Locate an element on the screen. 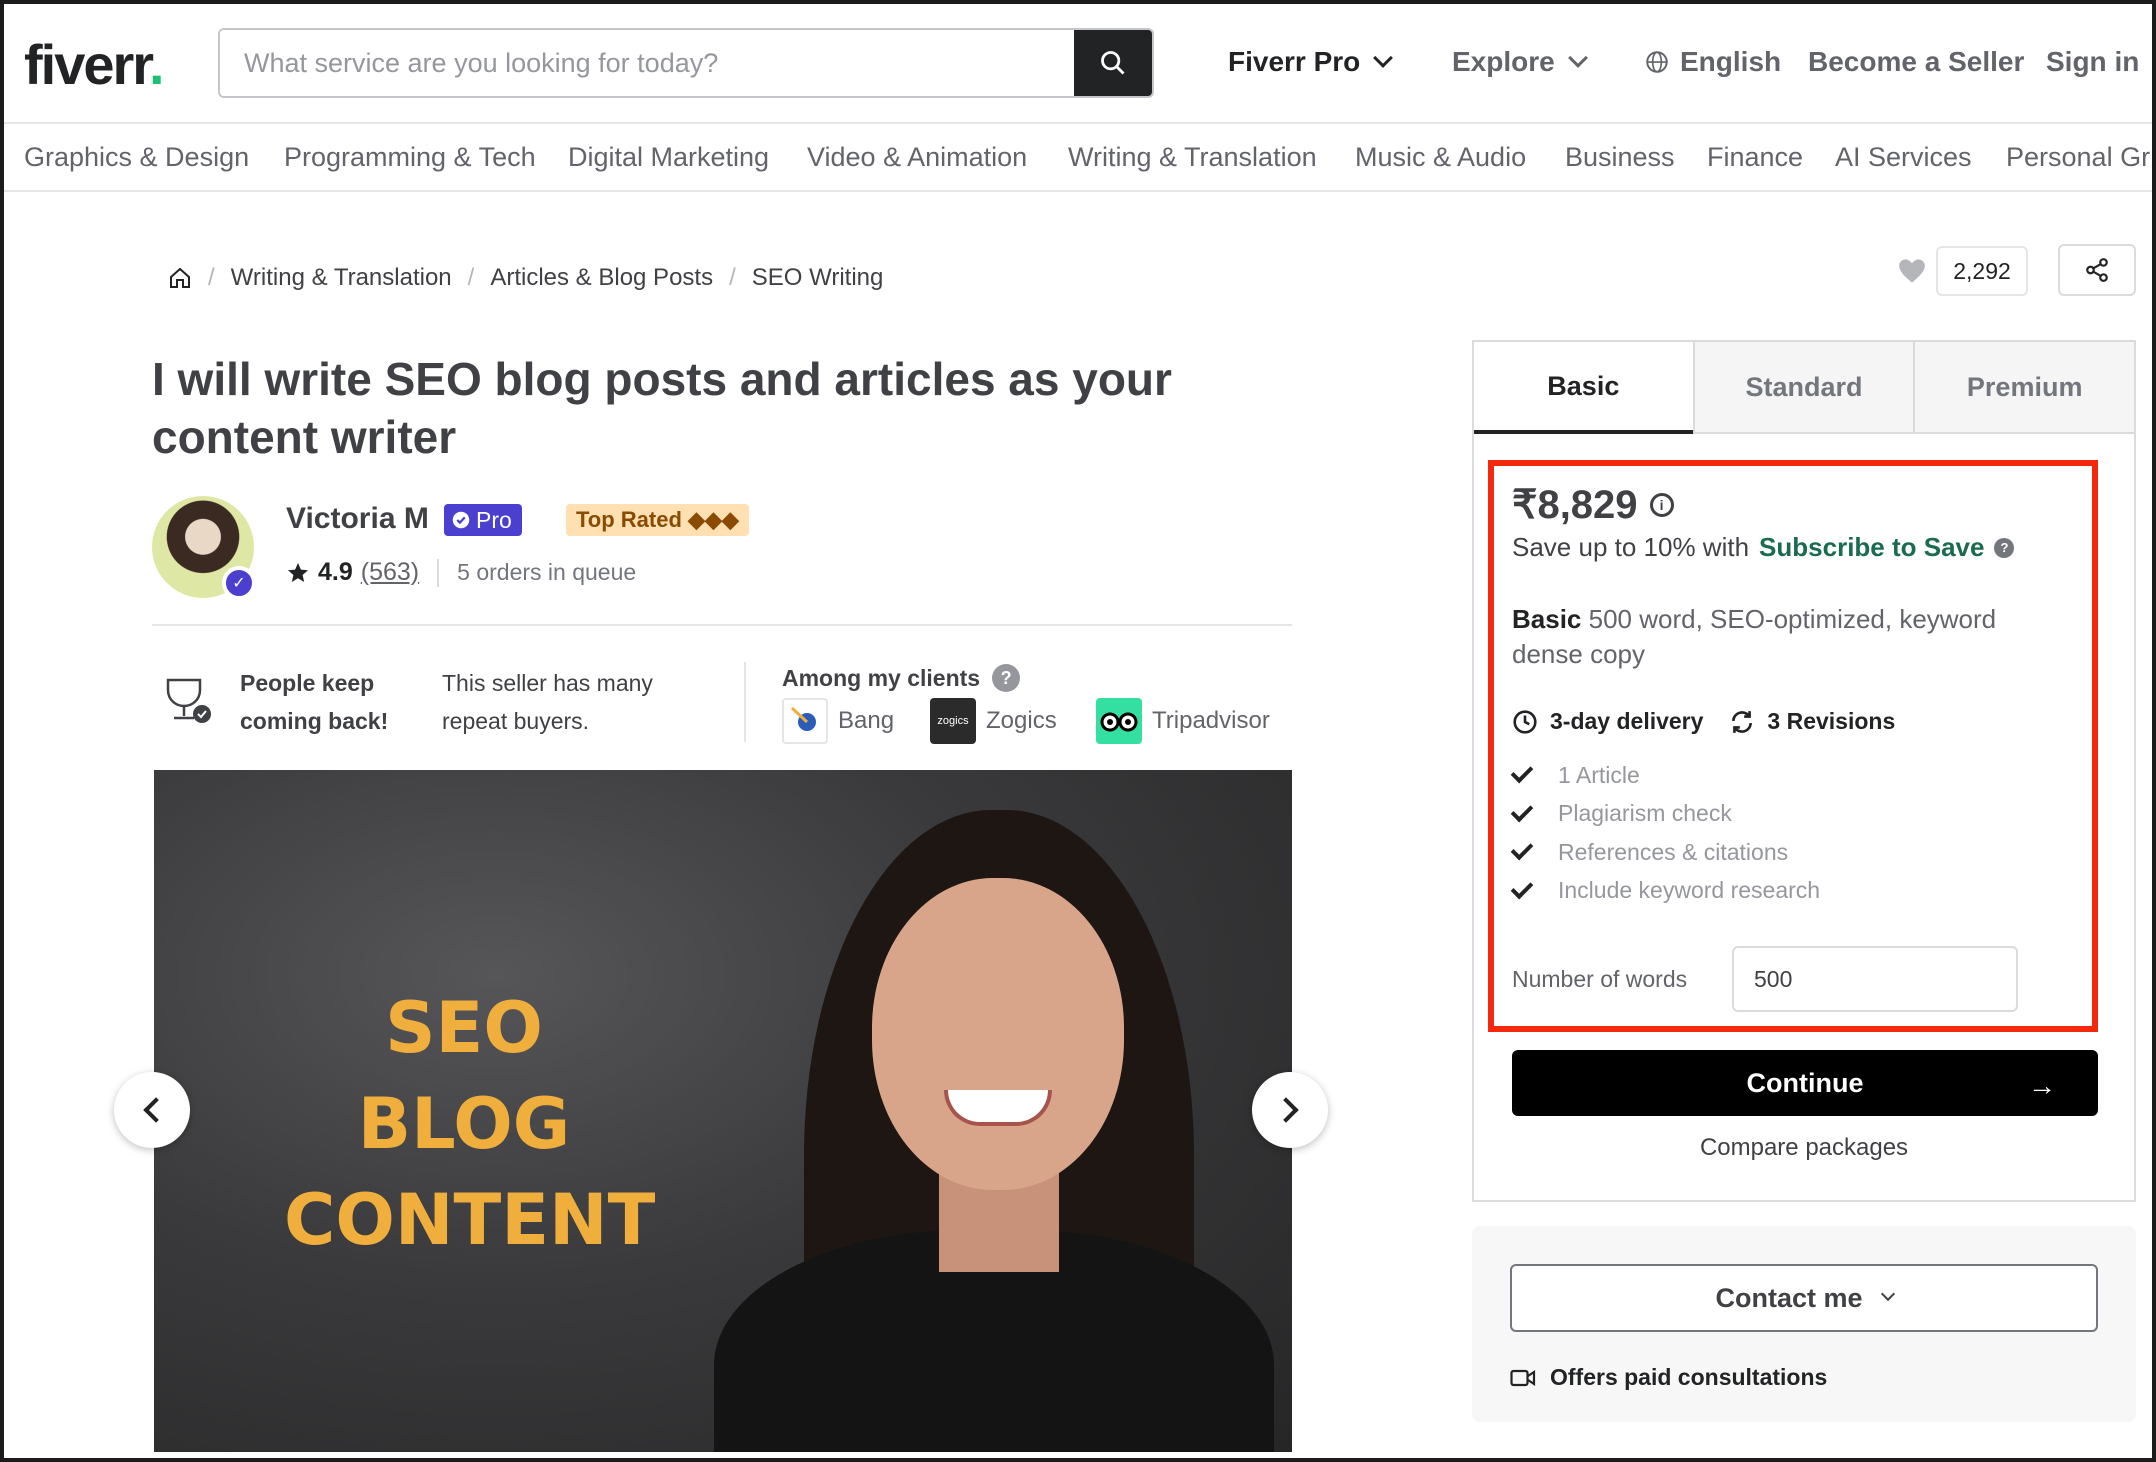  verified-check-icon is located at coordinates (461, 520).